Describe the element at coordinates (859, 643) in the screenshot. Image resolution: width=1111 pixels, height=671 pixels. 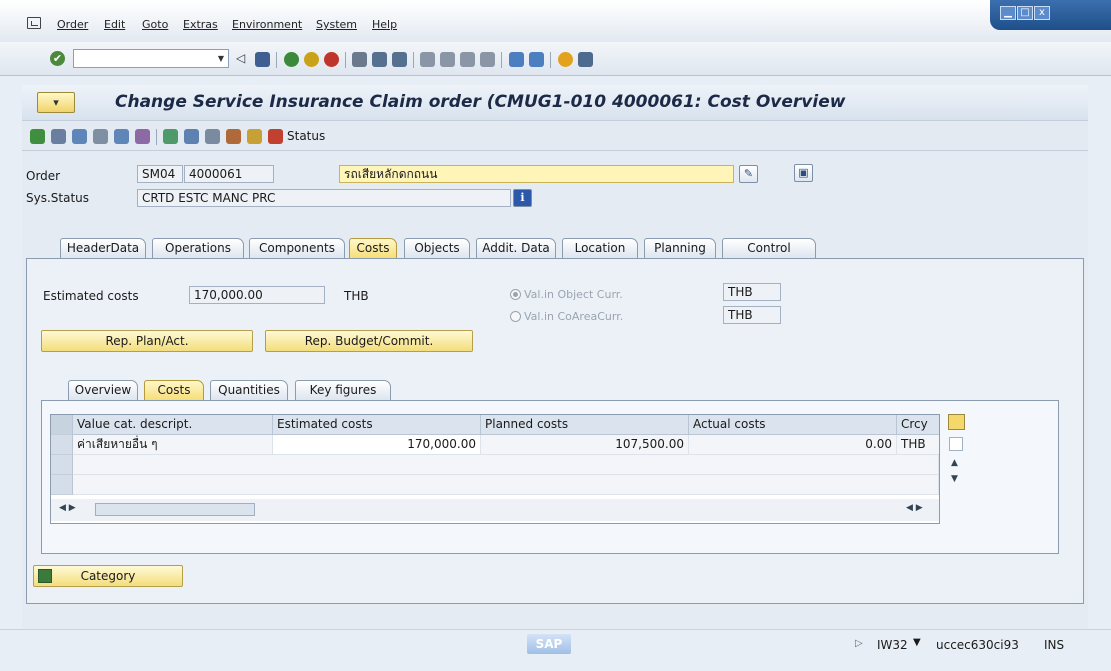
I see `status-expand-icon: ▷` at that location.